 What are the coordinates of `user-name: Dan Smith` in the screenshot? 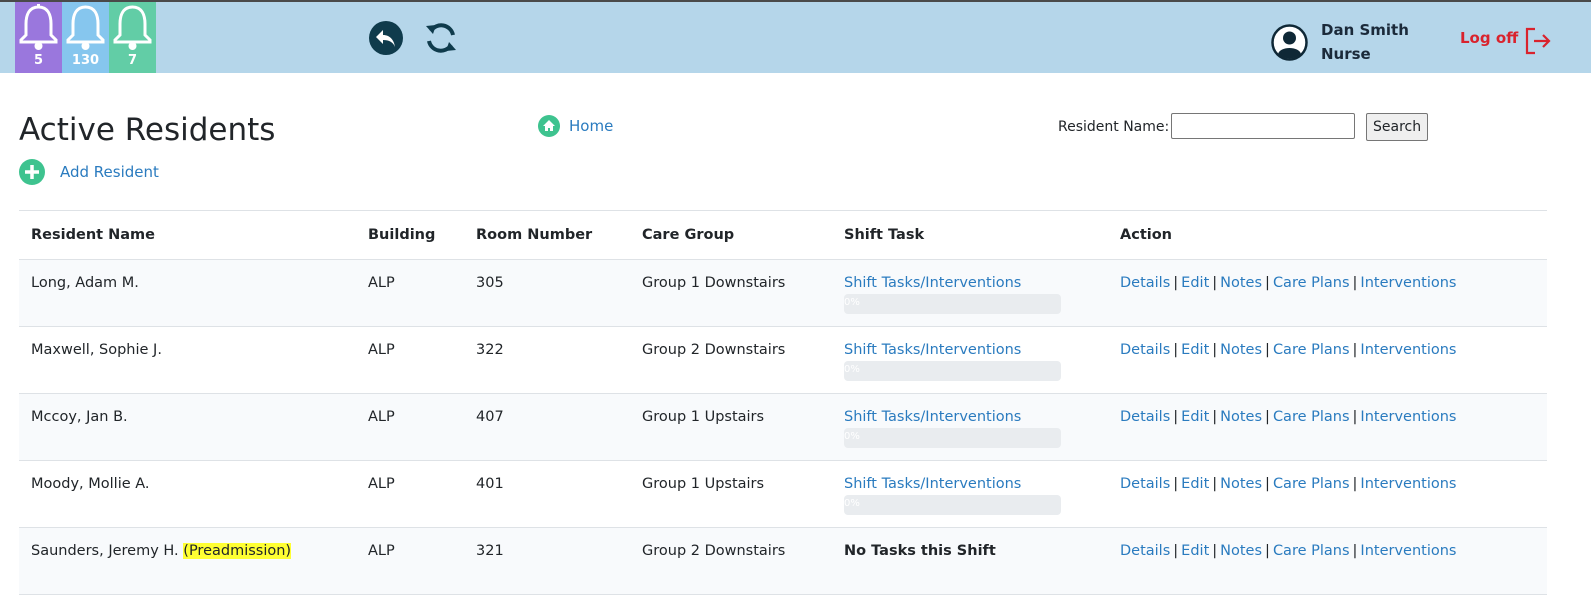 It's located at (1365, 30).